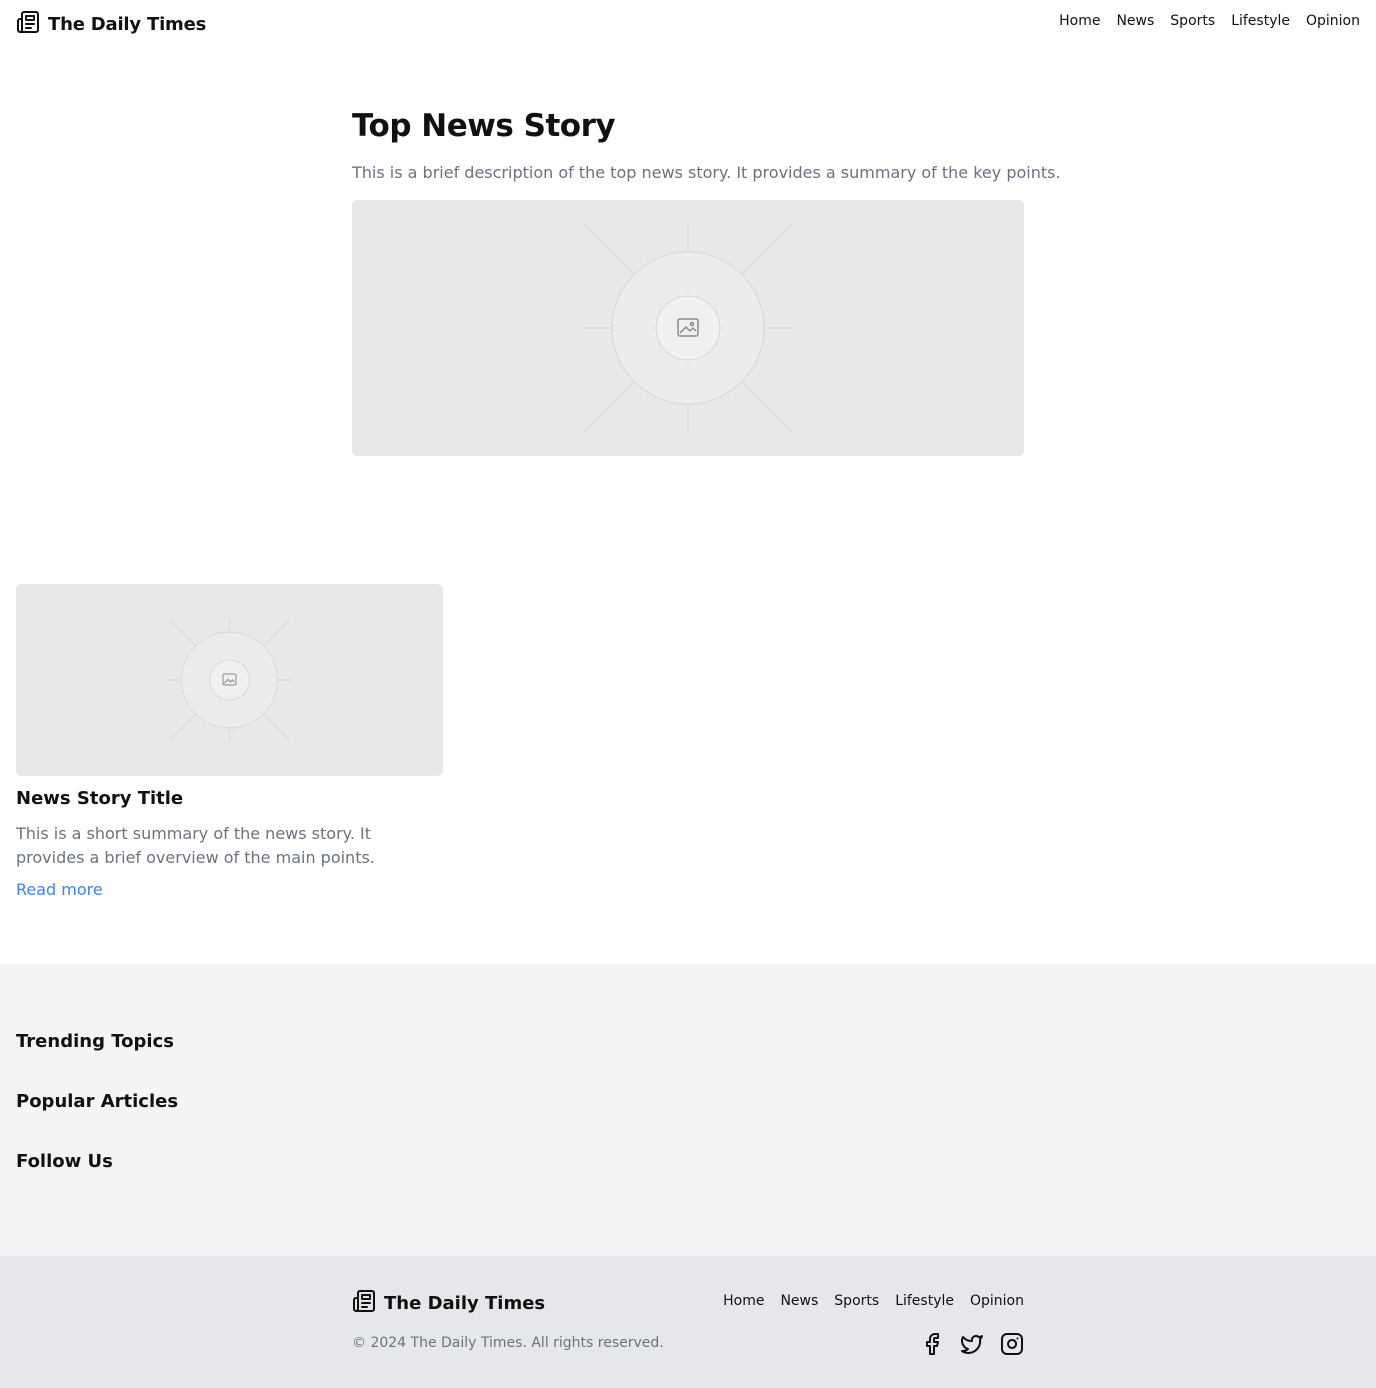 The height and width of the screenshot is (1388, 1376). I want to click on footer-nav-news-link: News, so click(799, 1301).